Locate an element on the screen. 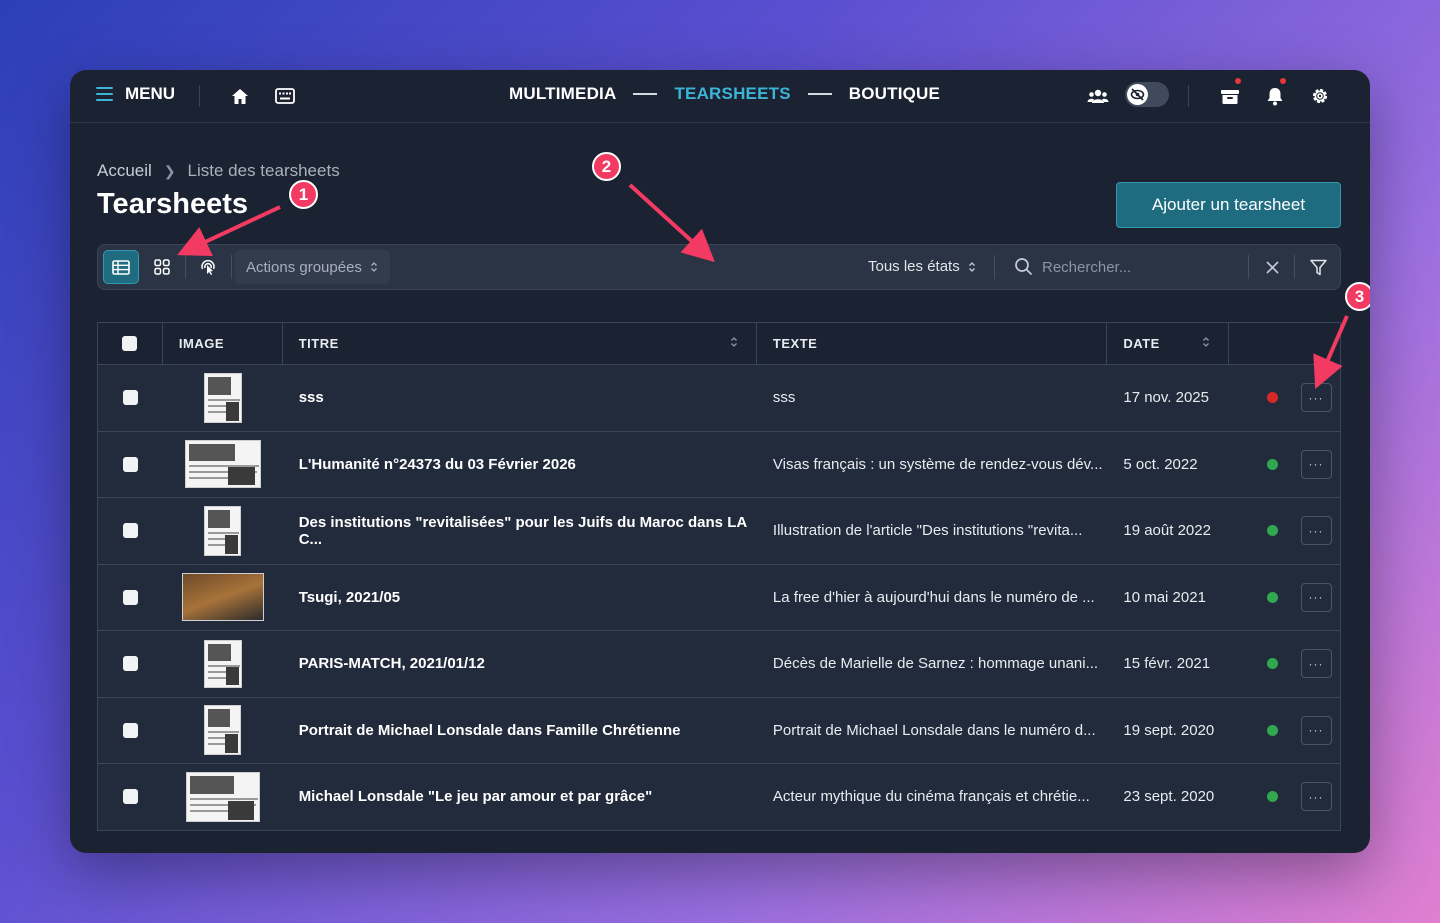 Image resolution: width=1440 pixels, height=923 pixels. row-title: Tsugi, 2021/05 is located at coordinates (520, 598).